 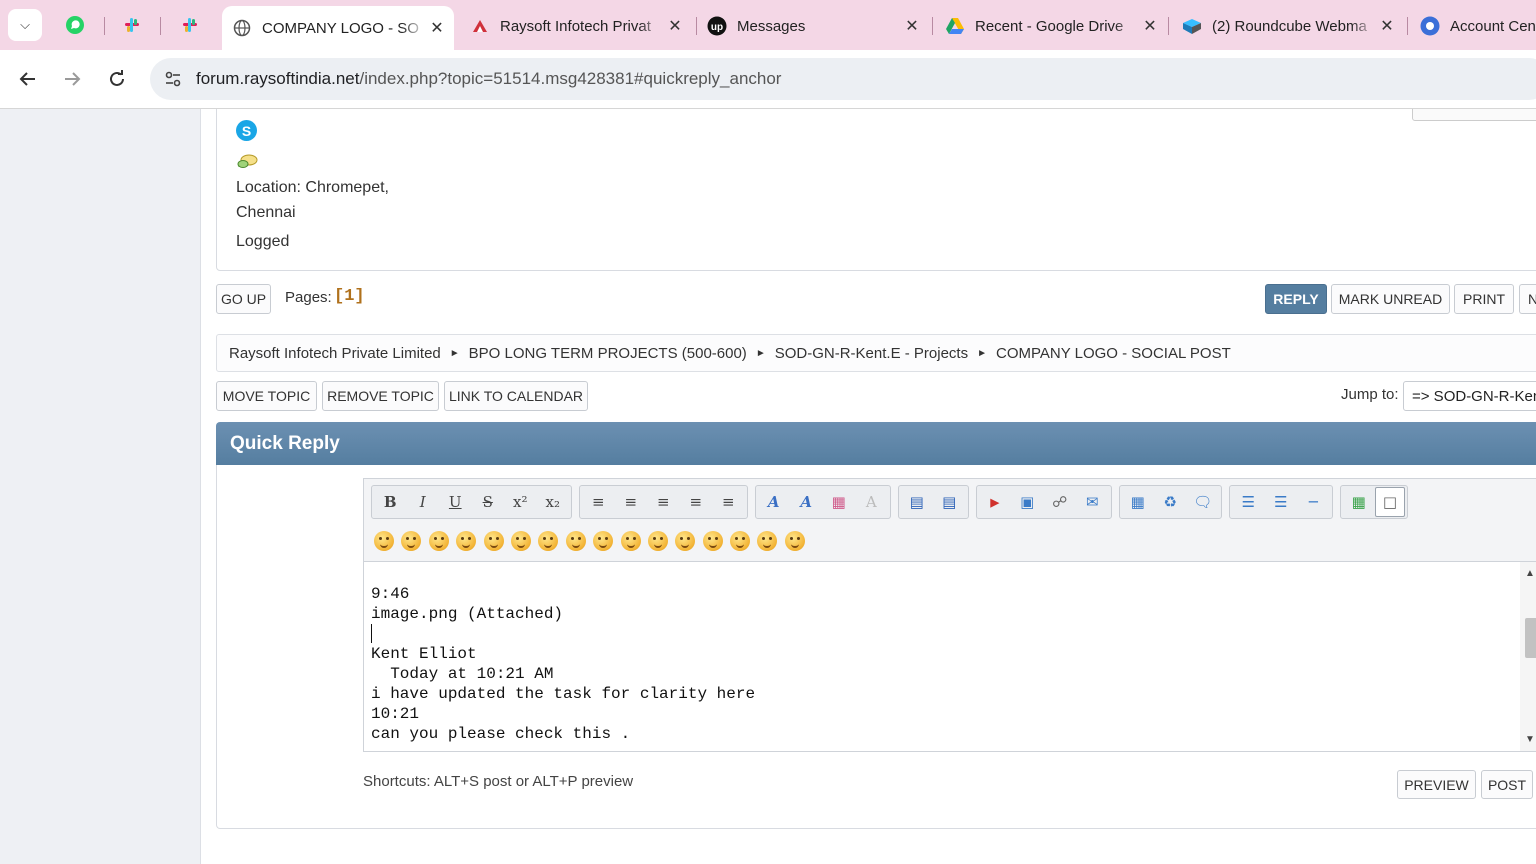 I want to click on breadcrumb-item: BPO LONG TERM PROJECTS (500-600), so click(x=608, y=353).